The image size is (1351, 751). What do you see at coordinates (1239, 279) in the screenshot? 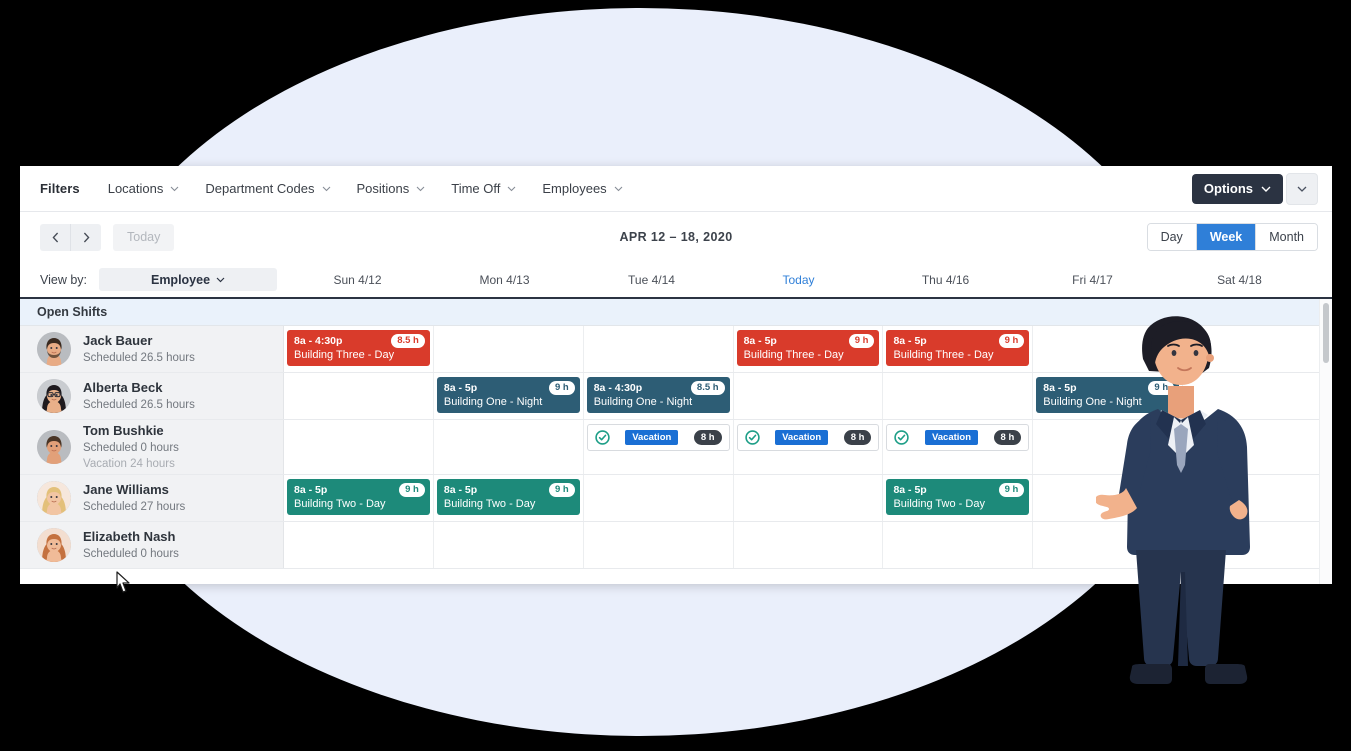
I see `day-header-6: Sat 4/18` at bounding box center [1239, 279].